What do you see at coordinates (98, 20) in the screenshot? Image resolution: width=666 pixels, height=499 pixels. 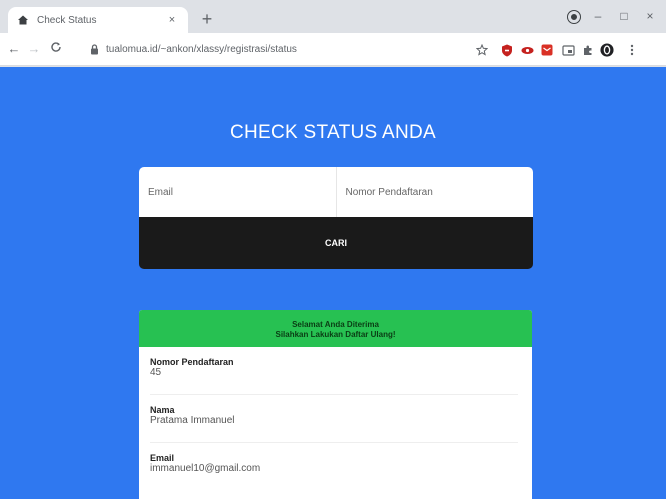 I see `browser-tab: Check Status ×` at bounding box center [98, 20].